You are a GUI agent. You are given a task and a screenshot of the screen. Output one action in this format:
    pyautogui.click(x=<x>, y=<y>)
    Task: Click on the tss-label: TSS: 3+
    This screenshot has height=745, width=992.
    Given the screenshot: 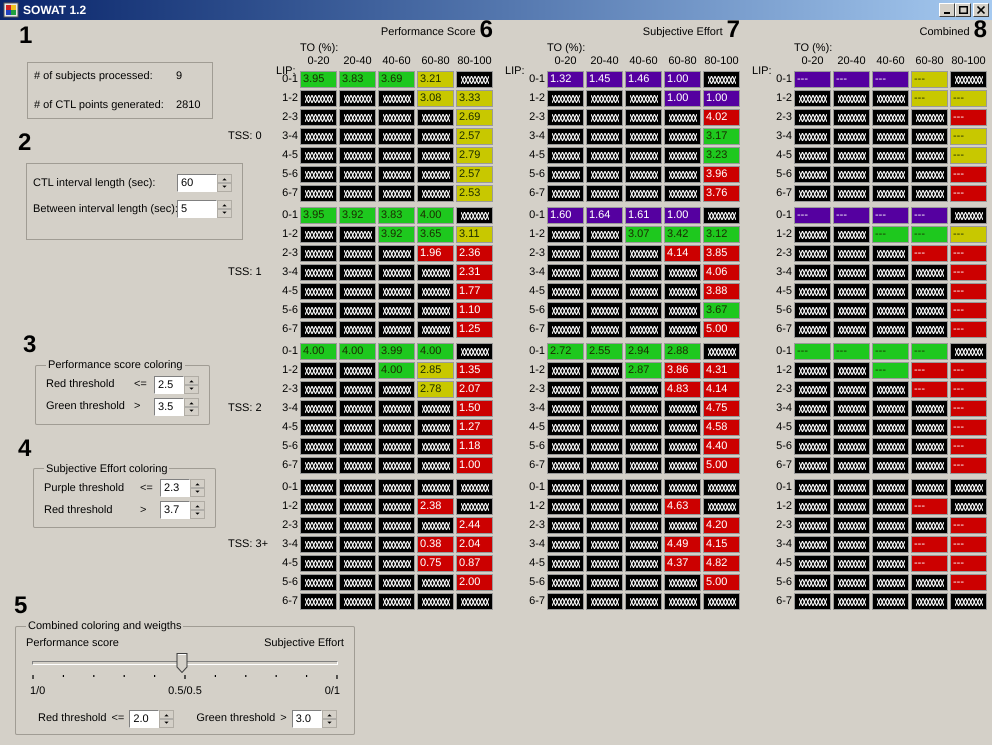 What is the action you would take?
    pyautogui.click(x=248, y=544)
    